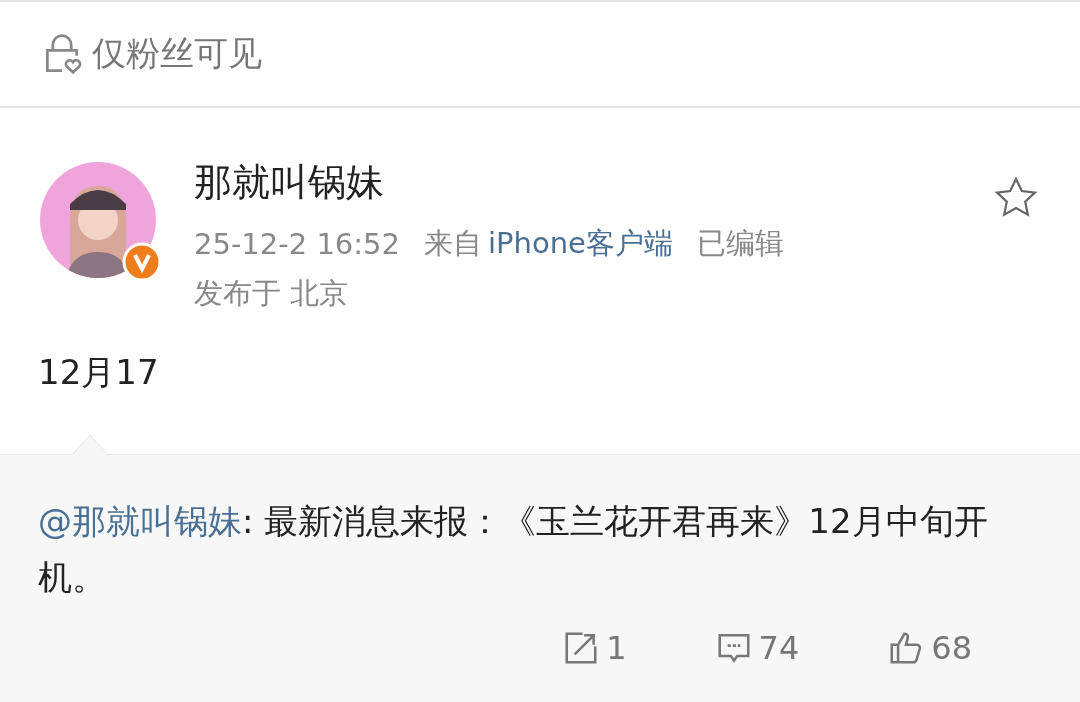 The height and width of the screenshot is (702, 1080). Describe the element at coordinates (513, 549) in the screenshot. I see `retweet-text: @那就叫锅妹: 最新消息来报：《玉兰花开君再来》12月中旬开机。` at that location.